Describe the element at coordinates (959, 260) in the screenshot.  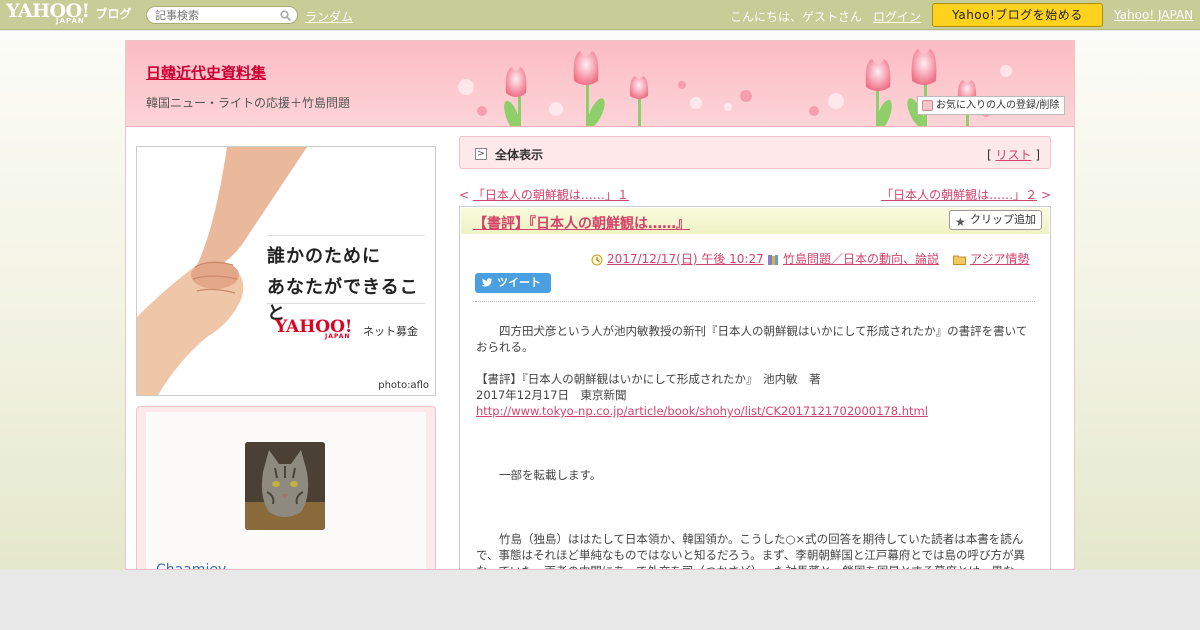
I see `folder-icon` at that location.